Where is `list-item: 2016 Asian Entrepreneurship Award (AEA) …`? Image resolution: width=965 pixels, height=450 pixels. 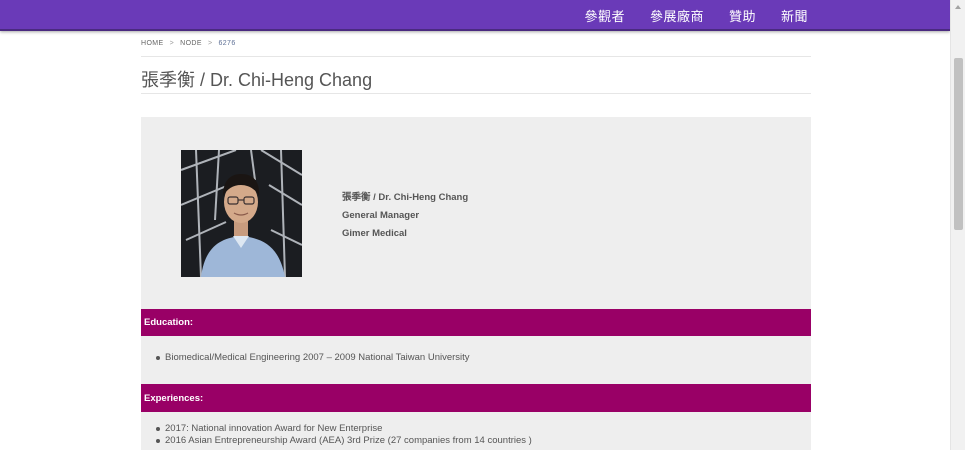
list-item: 2016 Asian Entrepreneurship Award (AEA) … is located at coordinates (343, 441).